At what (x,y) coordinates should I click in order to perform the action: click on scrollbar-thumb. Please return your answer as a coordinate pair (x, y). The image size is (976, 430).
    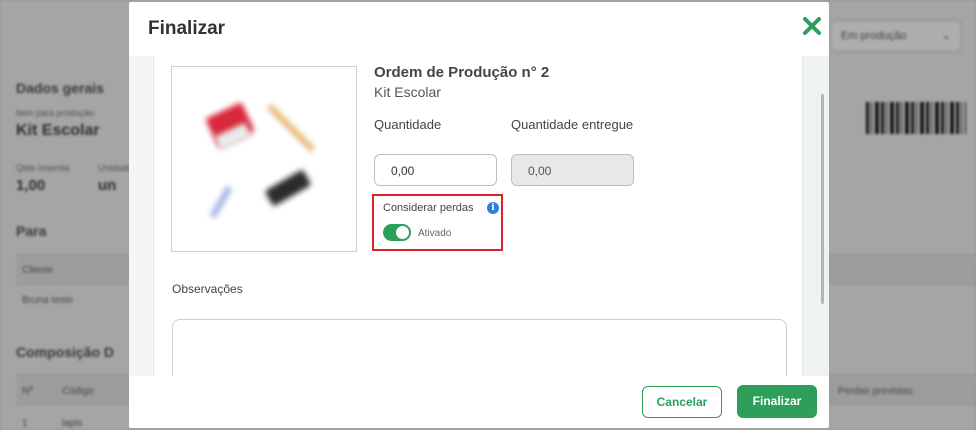
    Looking at the image, I should click on (822, 199).